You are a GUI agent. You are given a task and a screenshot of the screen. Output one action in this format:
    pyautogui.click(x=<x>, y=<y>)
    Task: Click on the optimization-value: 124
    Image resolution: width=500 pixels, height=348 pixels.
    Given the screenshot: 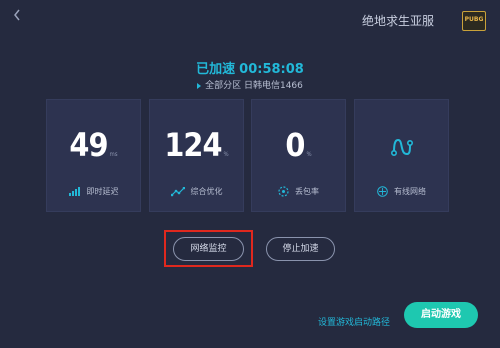 What is the action you would take?
    pyautogui.click(x=193, y=145)
    